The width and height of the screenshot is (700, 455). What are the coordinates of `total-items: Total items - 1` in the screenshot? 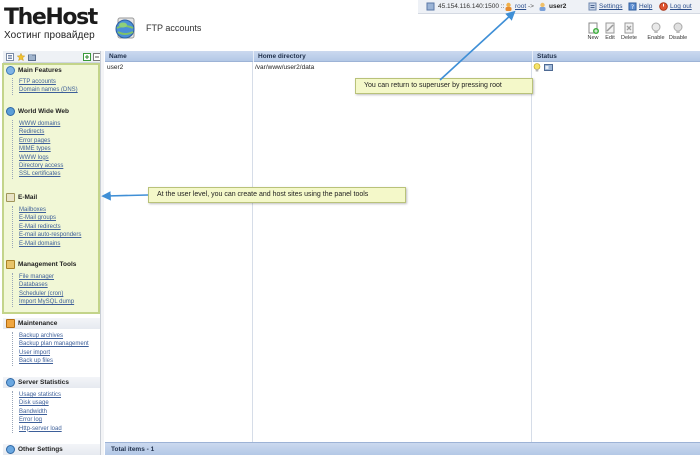 It's located at (133, 449).